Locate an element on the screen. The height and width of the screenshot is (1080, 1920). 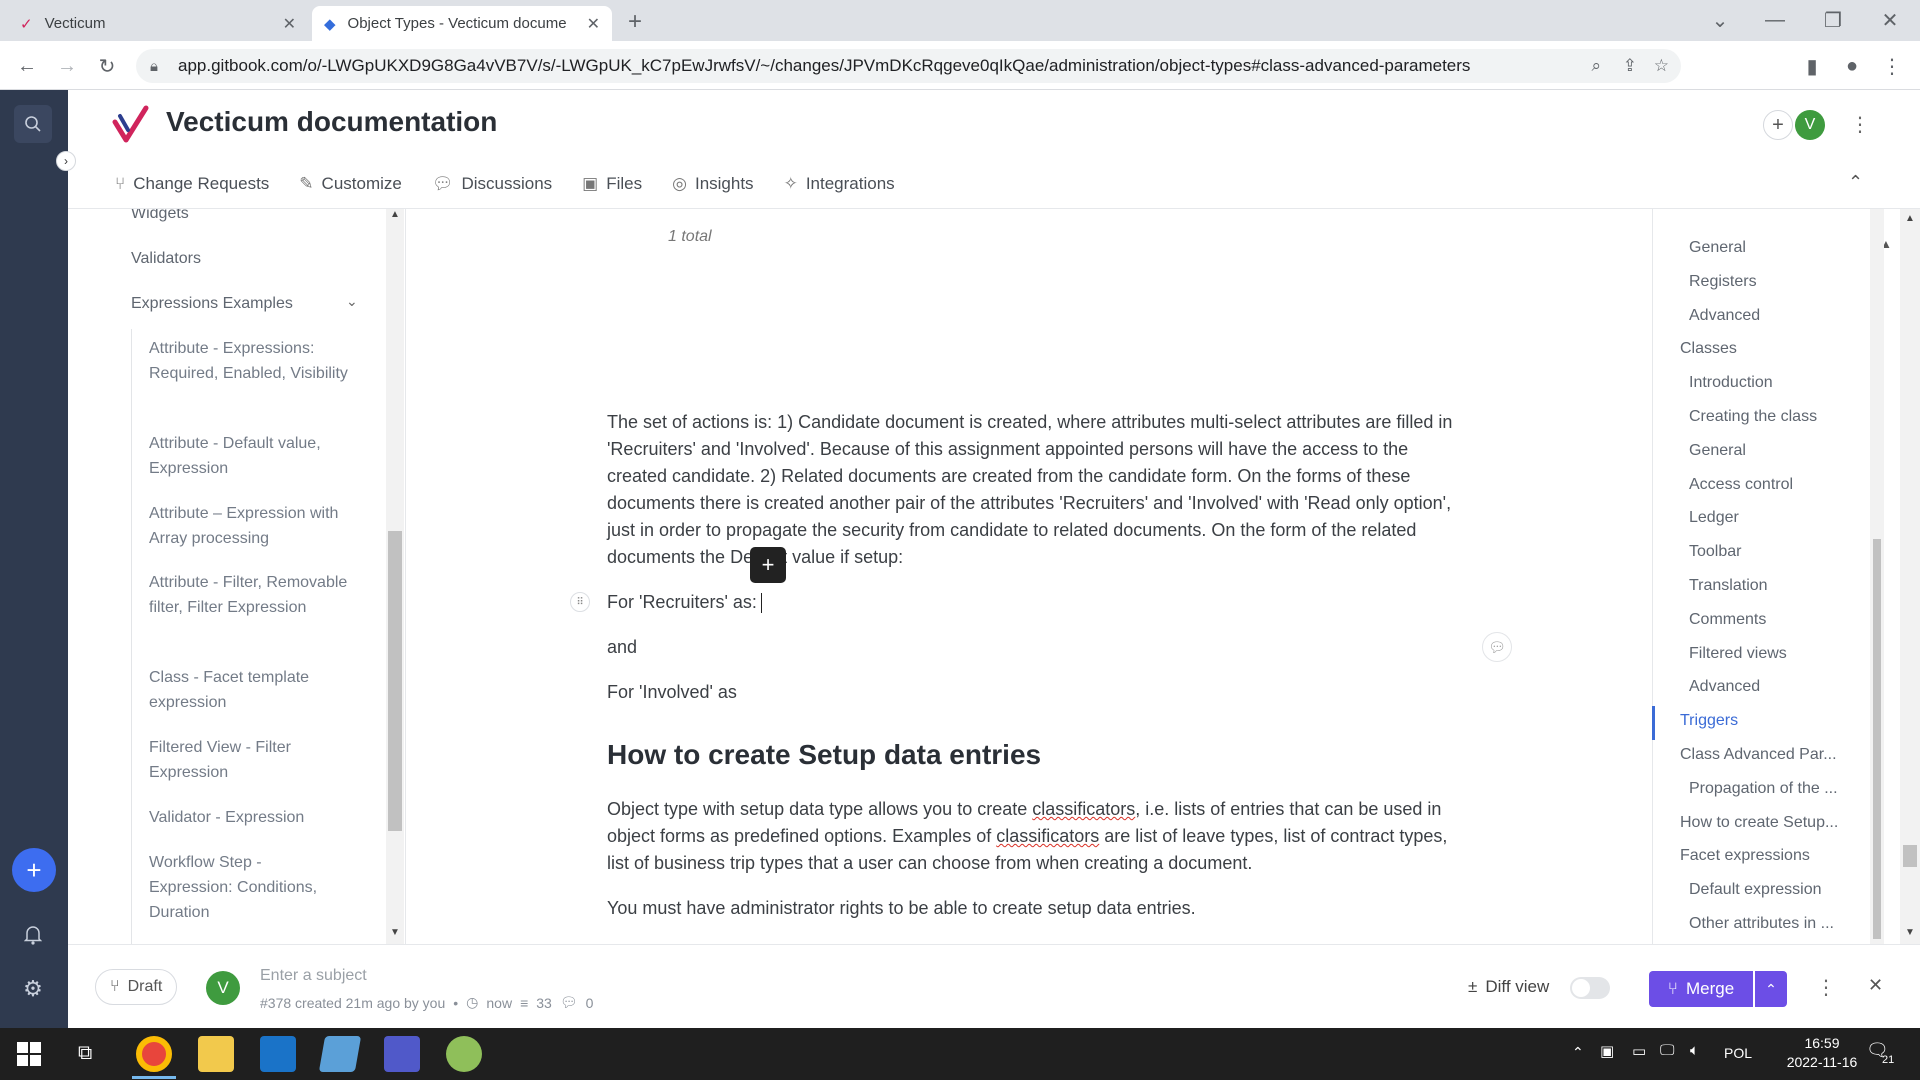
toc-item: Translation is located at coordinates (1728, 586).